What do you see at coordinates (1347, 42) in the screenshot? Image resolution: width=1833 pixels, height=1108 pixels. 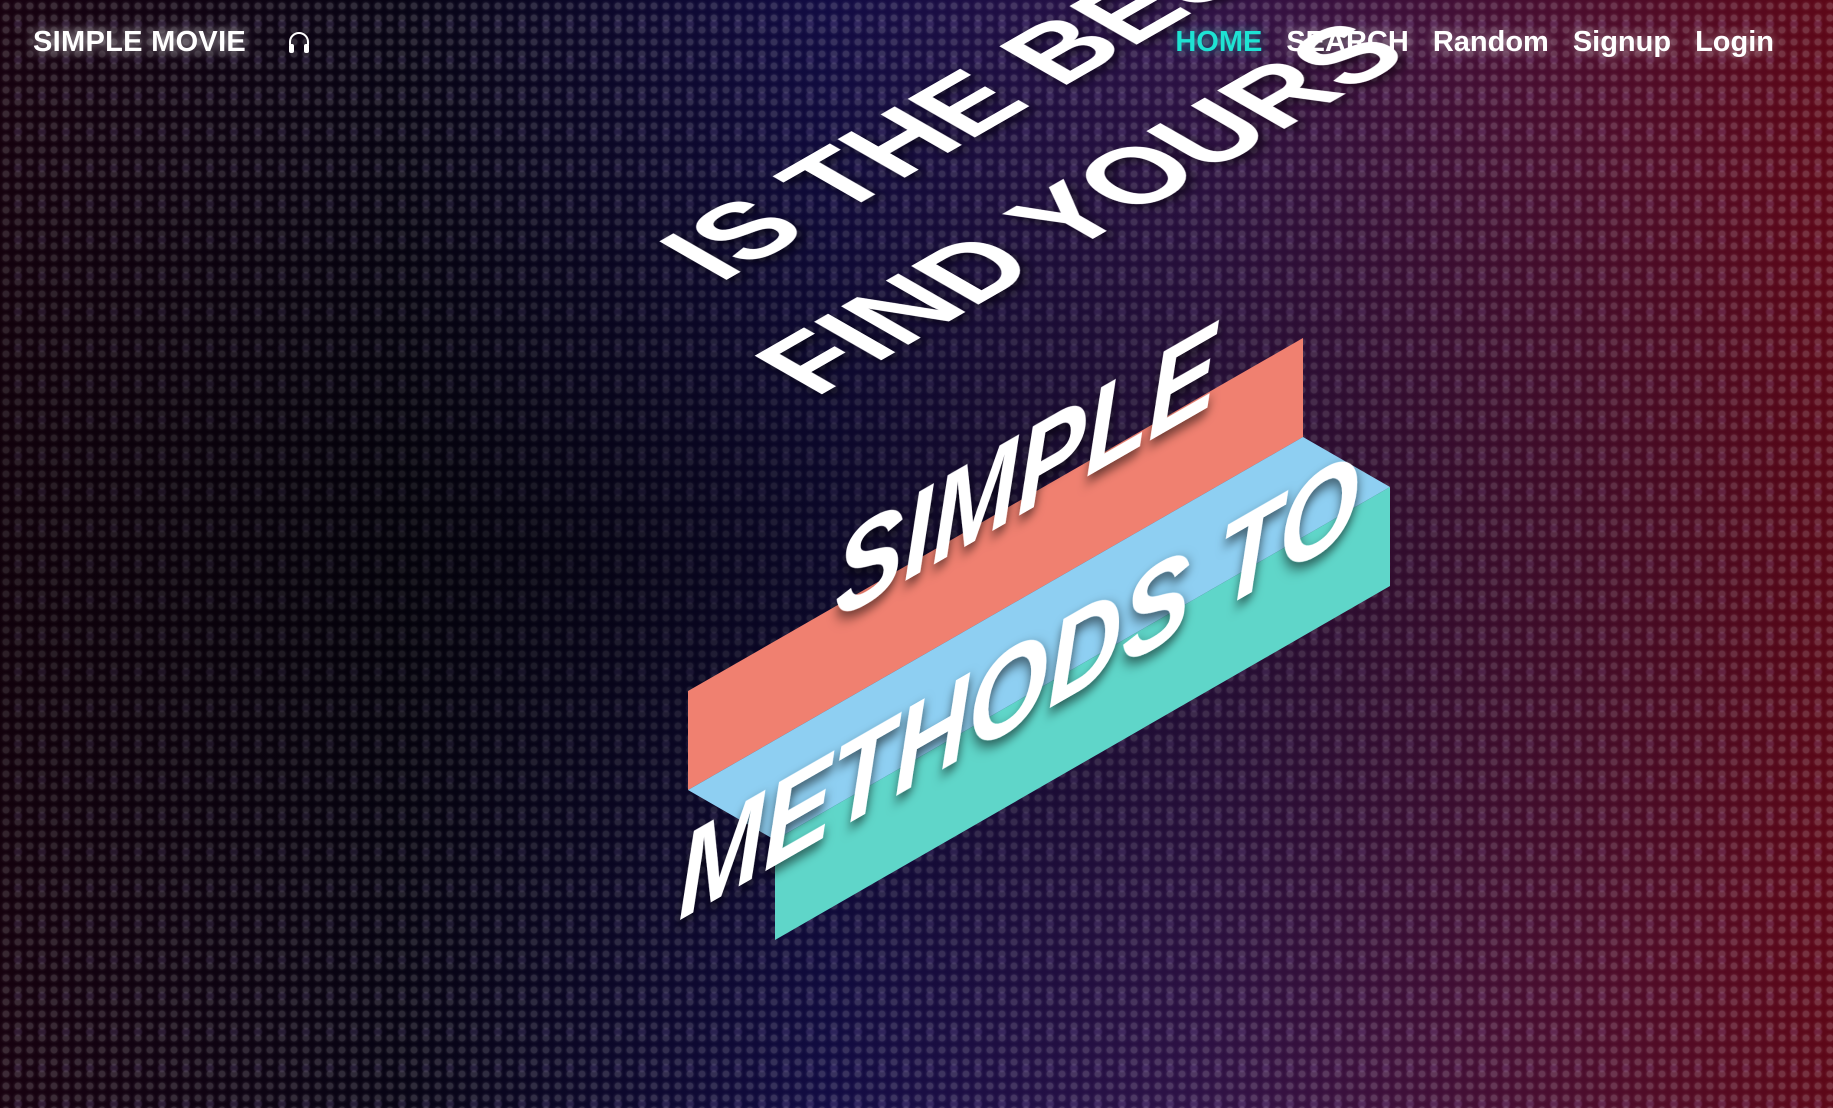 I see `nav-search: SEARCH` at bounding box center [1347, 42].